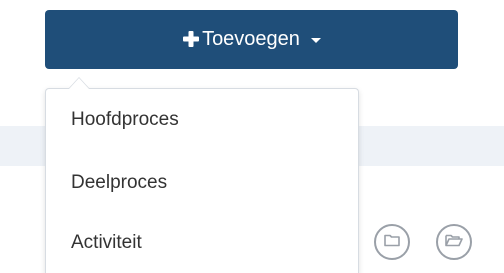 The height and width of the screenshot is (273, 504). What do you see at coordinates (106, 243) in the screenshot?
I see `menu-item-activiteit: Activiteit` at bounding box center [106, 243].